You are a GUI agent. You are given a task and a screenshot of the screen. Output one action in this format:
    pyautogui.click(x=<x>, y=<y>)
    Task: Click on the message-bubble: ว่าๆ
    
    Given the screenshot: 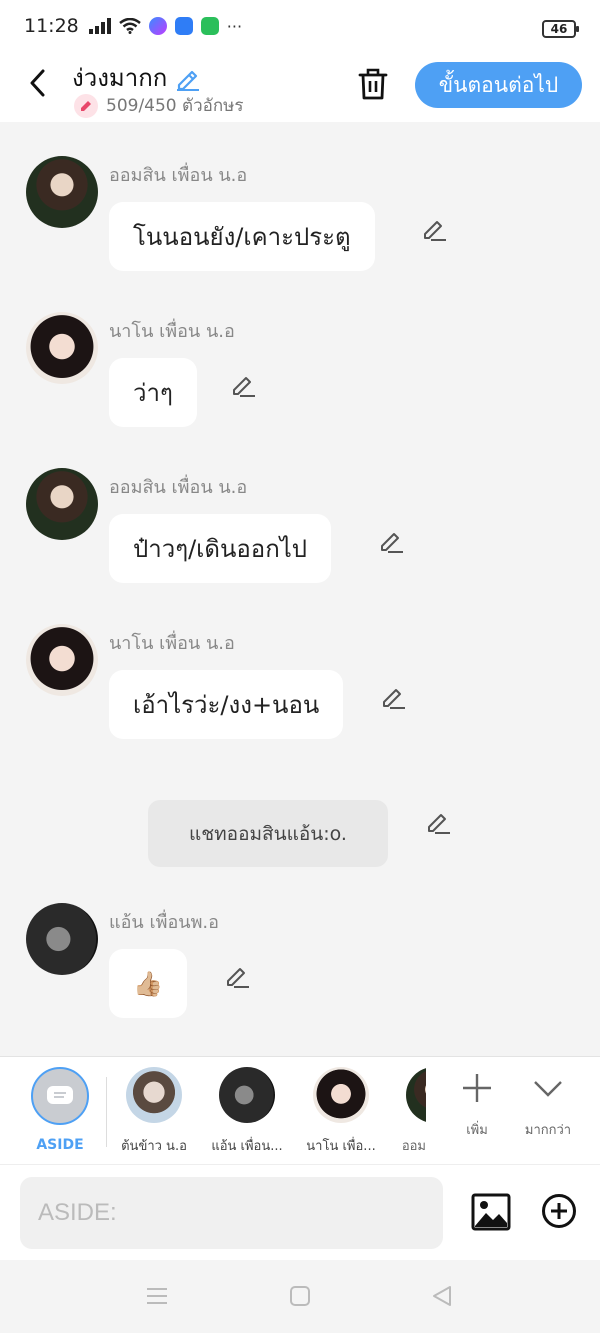 What is the action you would take?
    pyautogui.click(x=153, y=392)
    